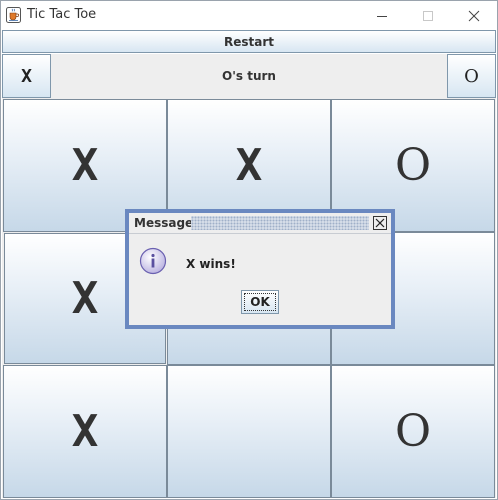 The image size is (498, 500). I want to click on turn-indicator: O's turn, so click(249, 76).